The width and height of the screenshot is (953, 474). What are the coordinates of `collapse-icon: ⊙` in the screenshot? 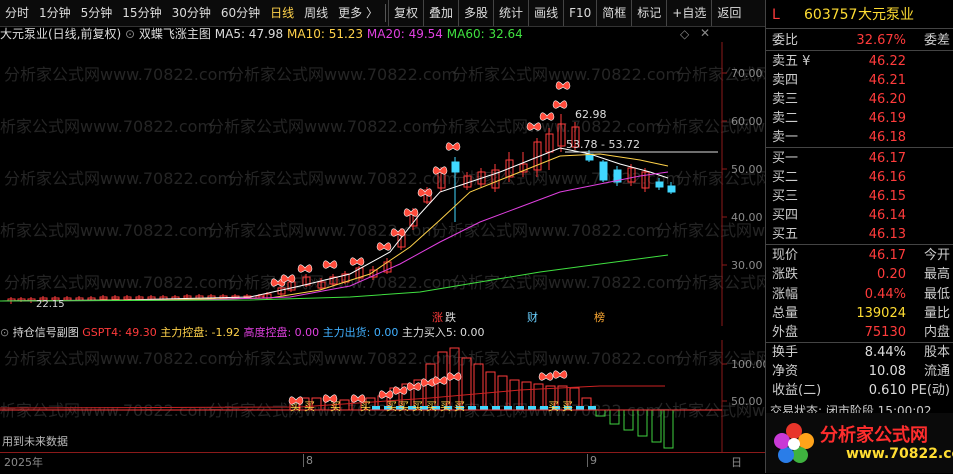 It's located at (130, 34).